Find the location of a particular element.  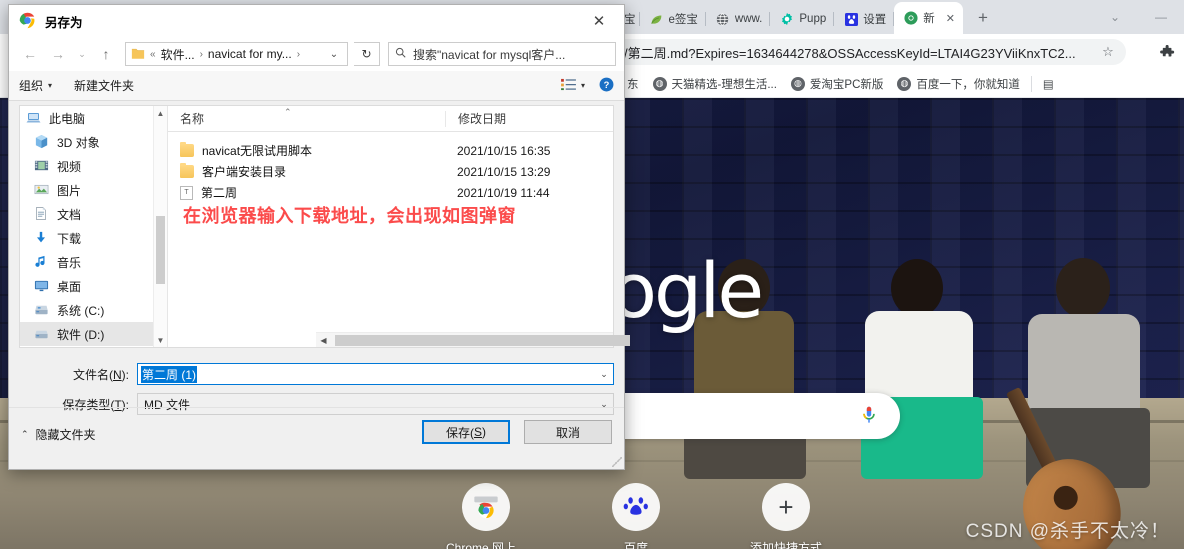

browser-tab-0-label: 宝 is located at coordinates (630, 20).